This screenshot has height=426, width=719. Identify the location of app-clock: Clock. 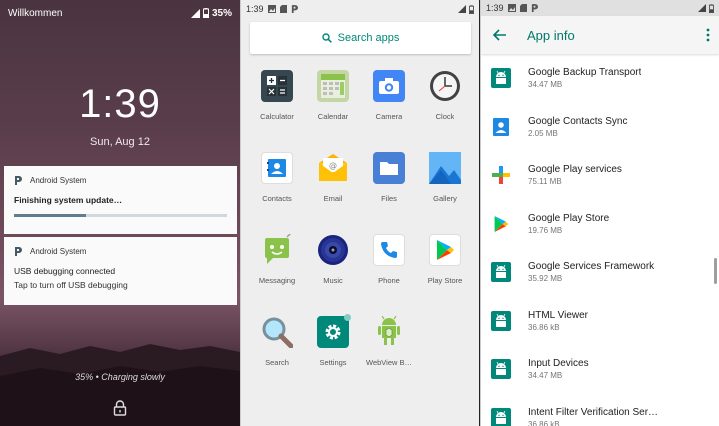
(445, 111).